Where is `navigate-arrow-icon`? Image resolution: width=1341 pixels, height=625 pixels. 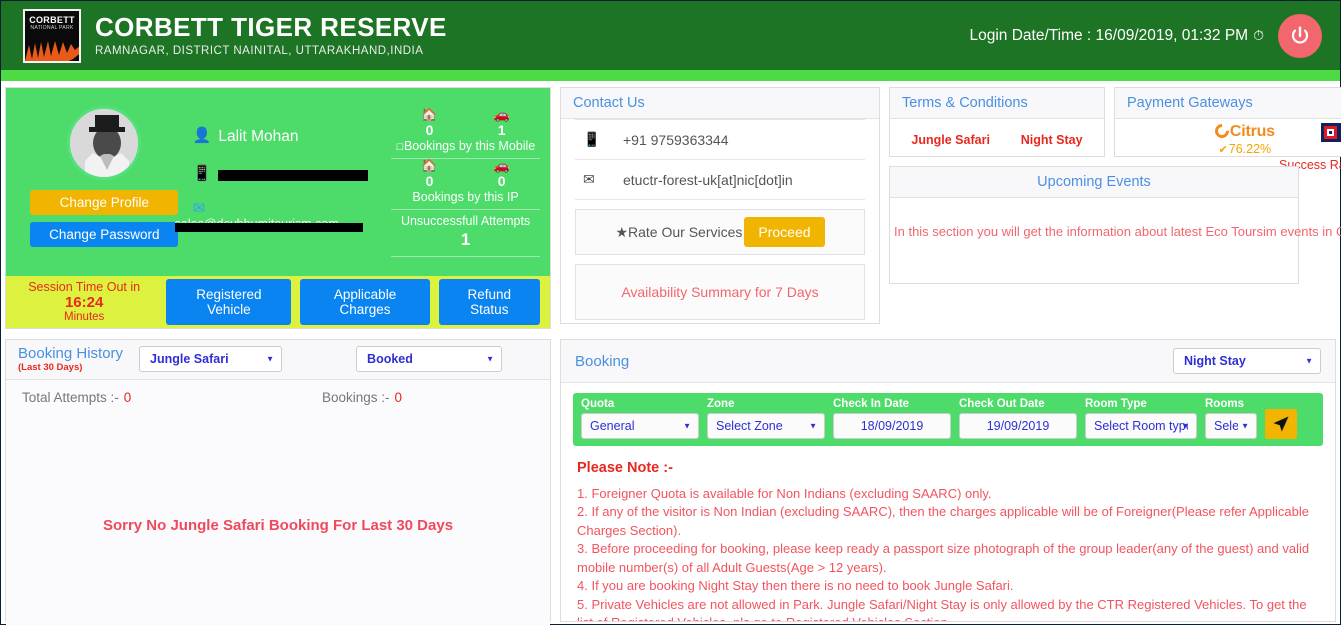
navigate-arrow-icon is located at coordinates (1281, 424).